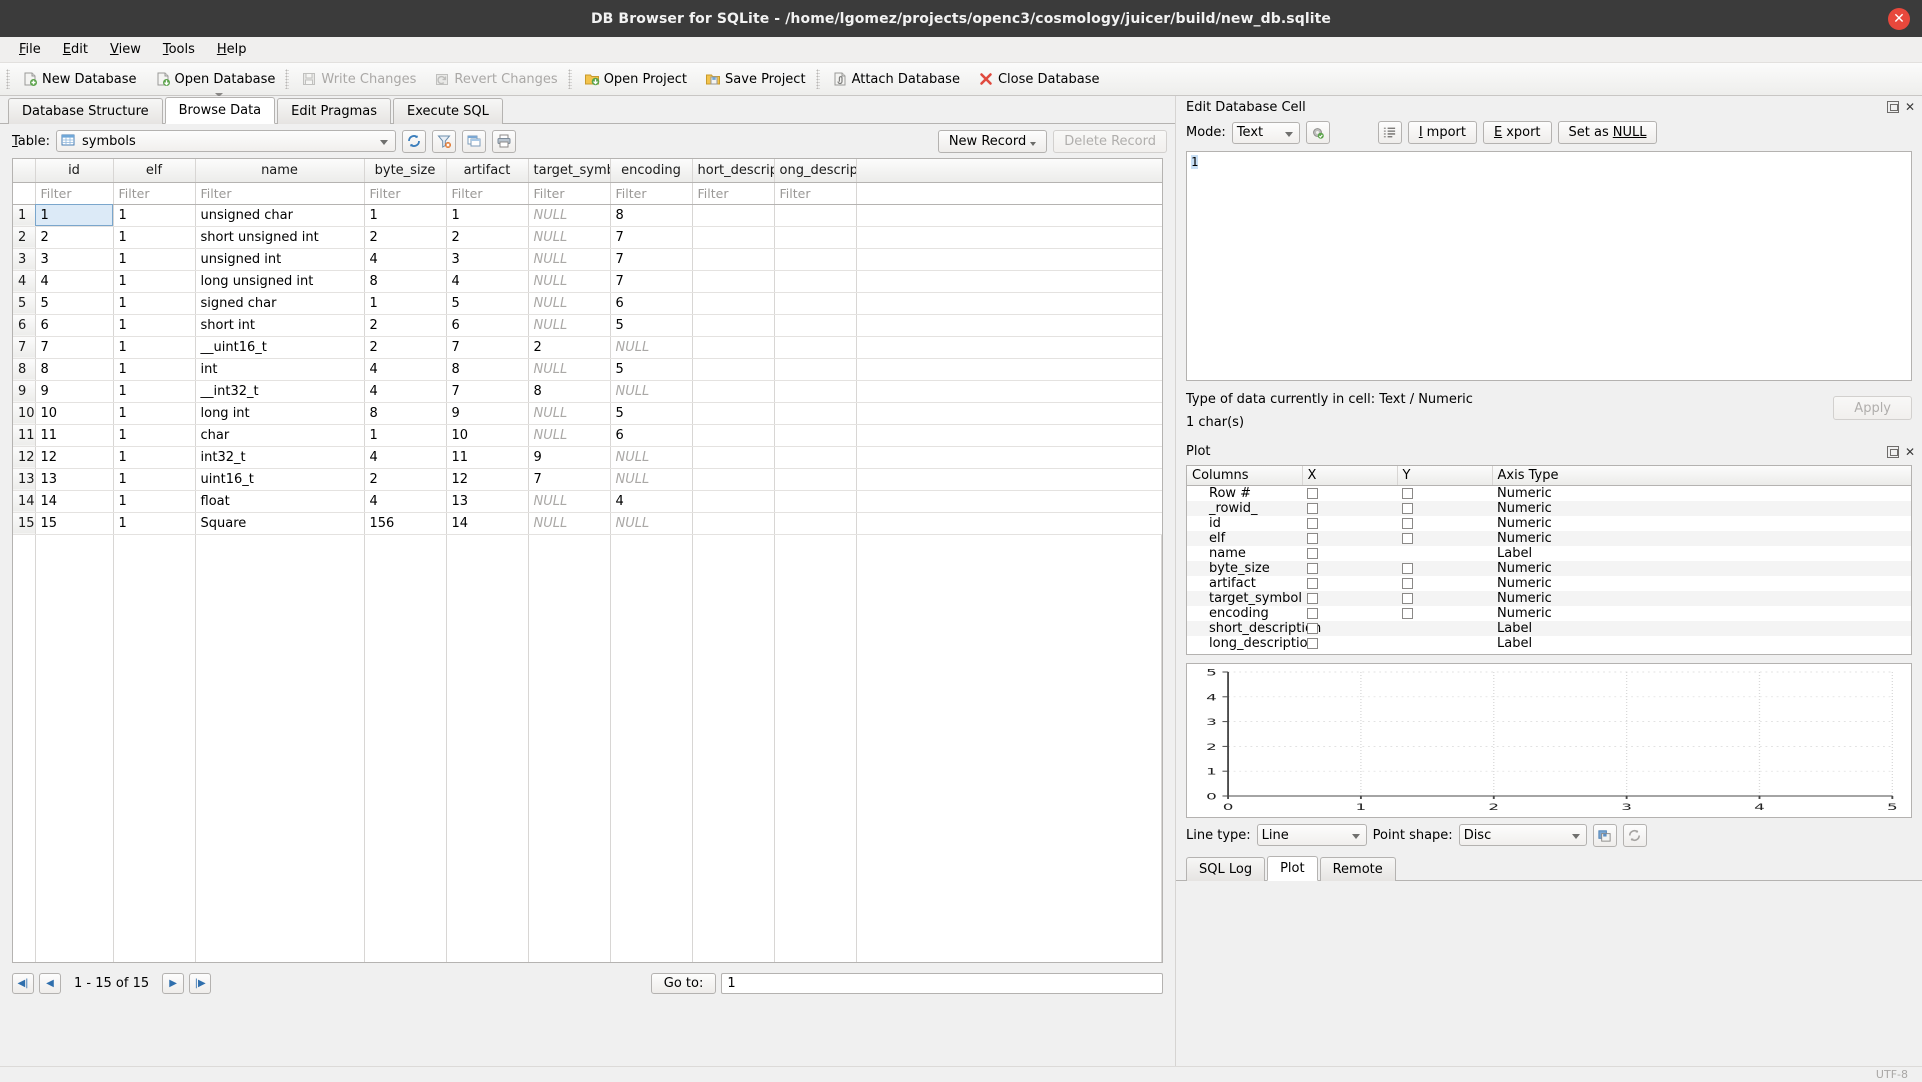 The height and width of the screenshot is (1082, 1922). Describe the element at coordinates (1549, 740) in the screenshot. I see `plot-canvas: 0 1 2 3 4 5 0 1 2 3 4 5` at that location.